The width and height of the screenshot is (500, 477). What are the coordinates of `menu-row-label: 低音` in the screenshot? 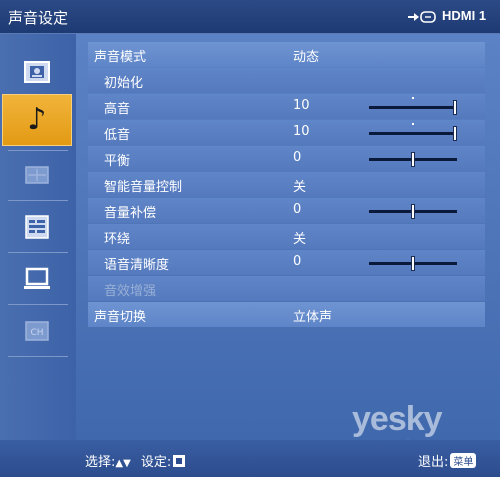 It's located at (117, 135).